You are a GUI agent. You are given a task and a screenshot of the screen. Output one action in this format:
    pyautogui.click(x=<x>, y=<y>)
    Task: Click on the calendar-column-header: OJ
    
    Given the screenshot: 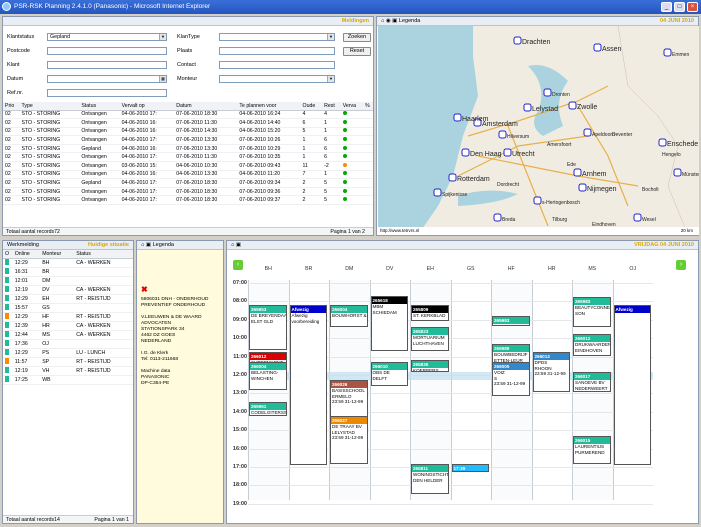 What is the action you would take?
    pyautogui.click(x=633, y=269)
    